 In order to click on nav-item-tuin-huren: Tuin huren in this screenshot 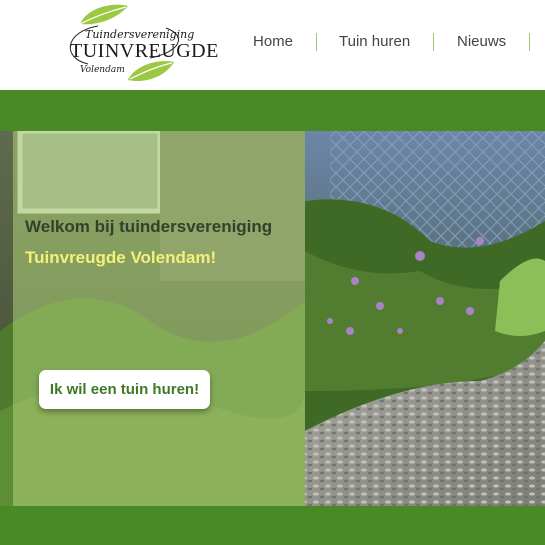, I will do `click(374, 41)`.